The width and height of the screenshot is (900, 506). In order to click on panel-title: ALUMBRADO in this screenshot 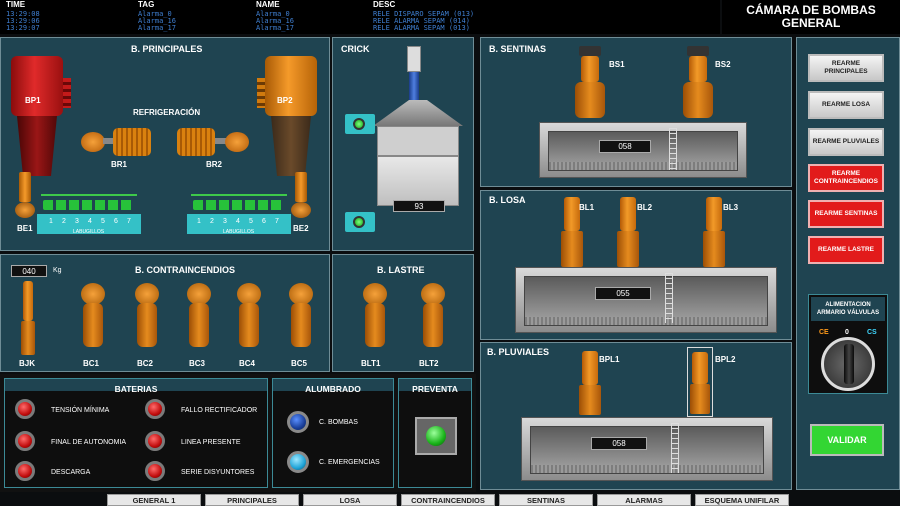, I will do `click(333, 389)`.